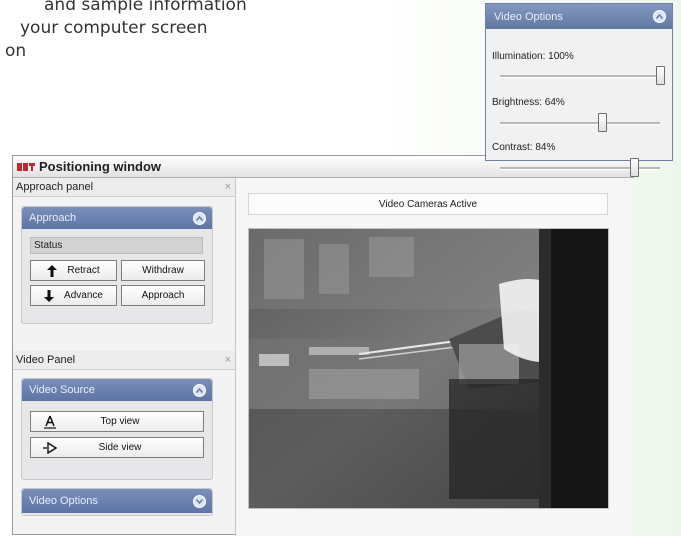 This screenshot has width=681, height=536. Describe the element at coordinates (62, 390) in the screenshot. I see `video-source-title: Video Source` at that location.